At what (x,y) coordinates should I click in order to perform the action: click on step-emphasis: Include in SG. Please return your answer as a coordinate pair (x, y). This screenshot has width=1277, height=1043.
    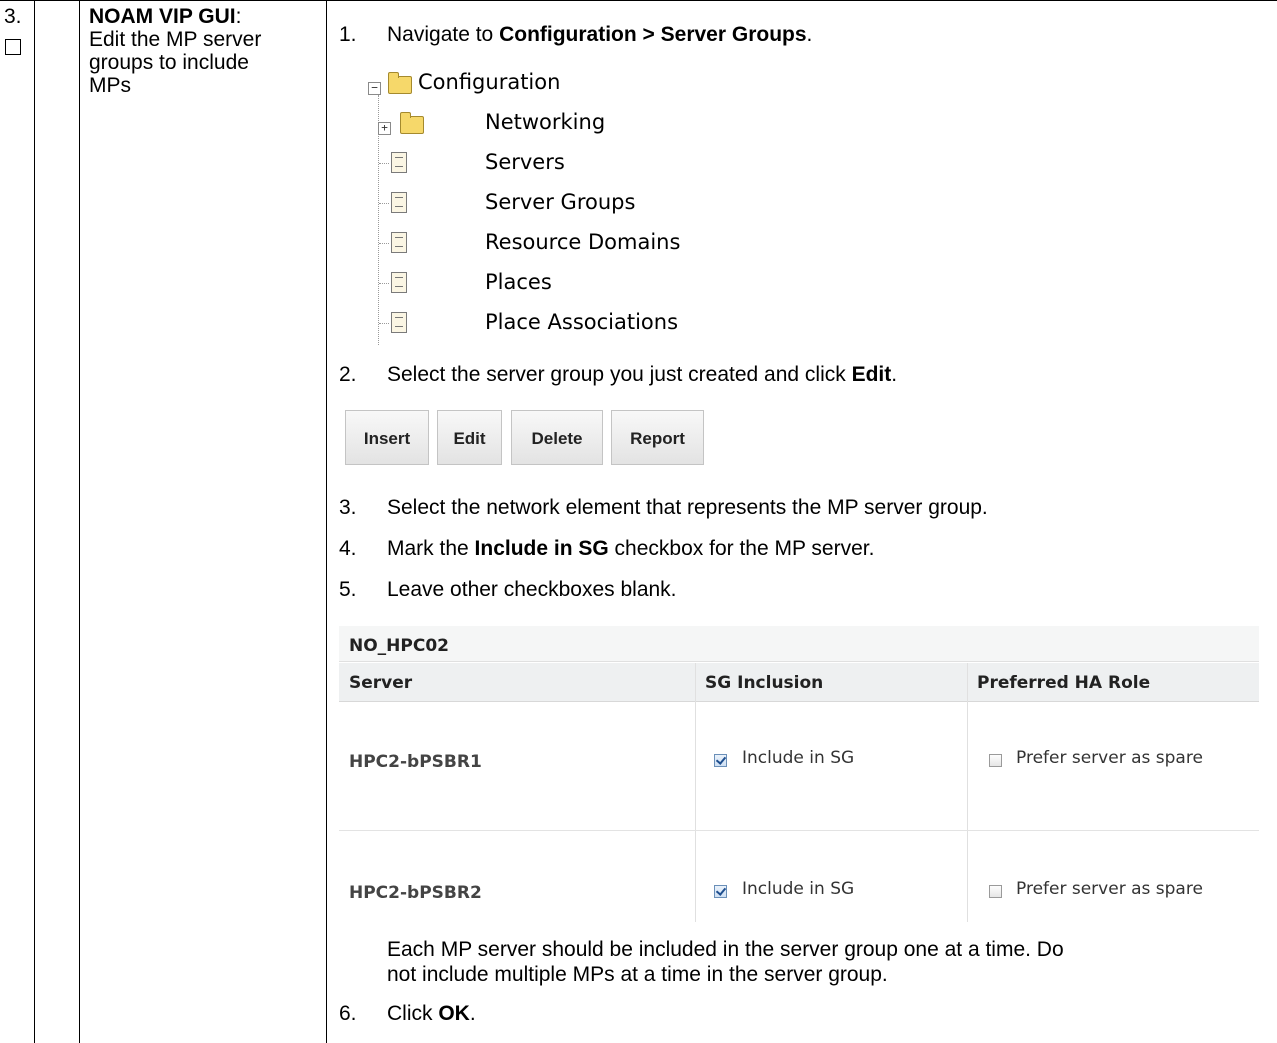
    Looking at the image, I should click on (541, 548).